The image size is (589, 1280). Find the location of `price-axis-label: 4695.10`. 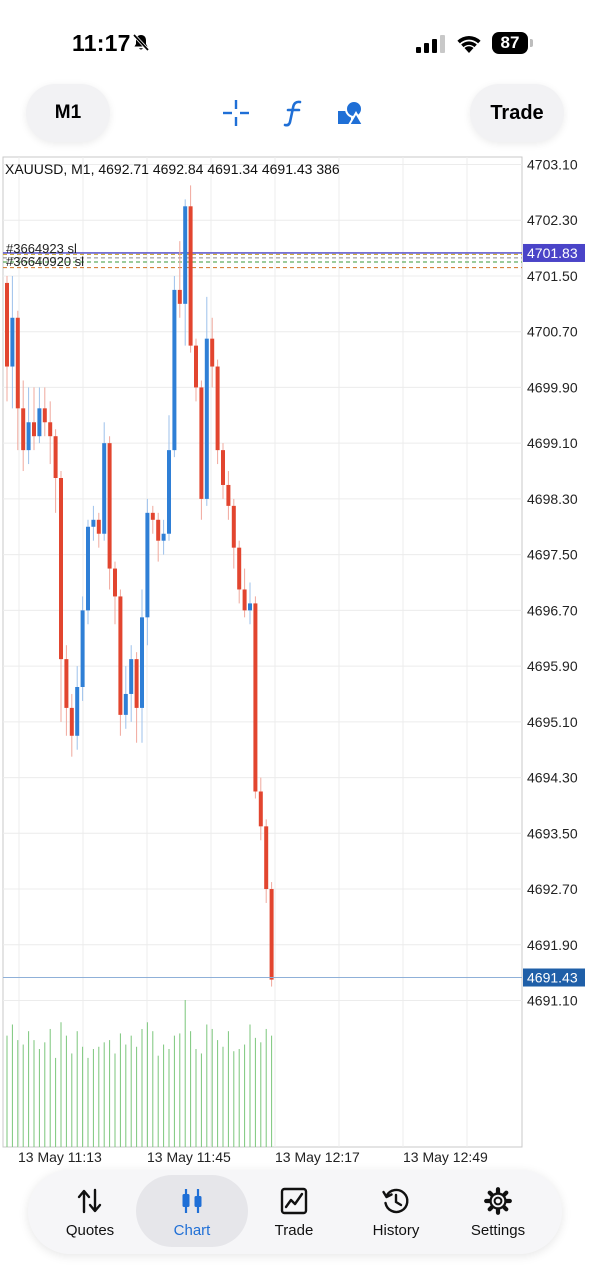

price-axis-label: 4695.10 is located at coordinates (552, 722).